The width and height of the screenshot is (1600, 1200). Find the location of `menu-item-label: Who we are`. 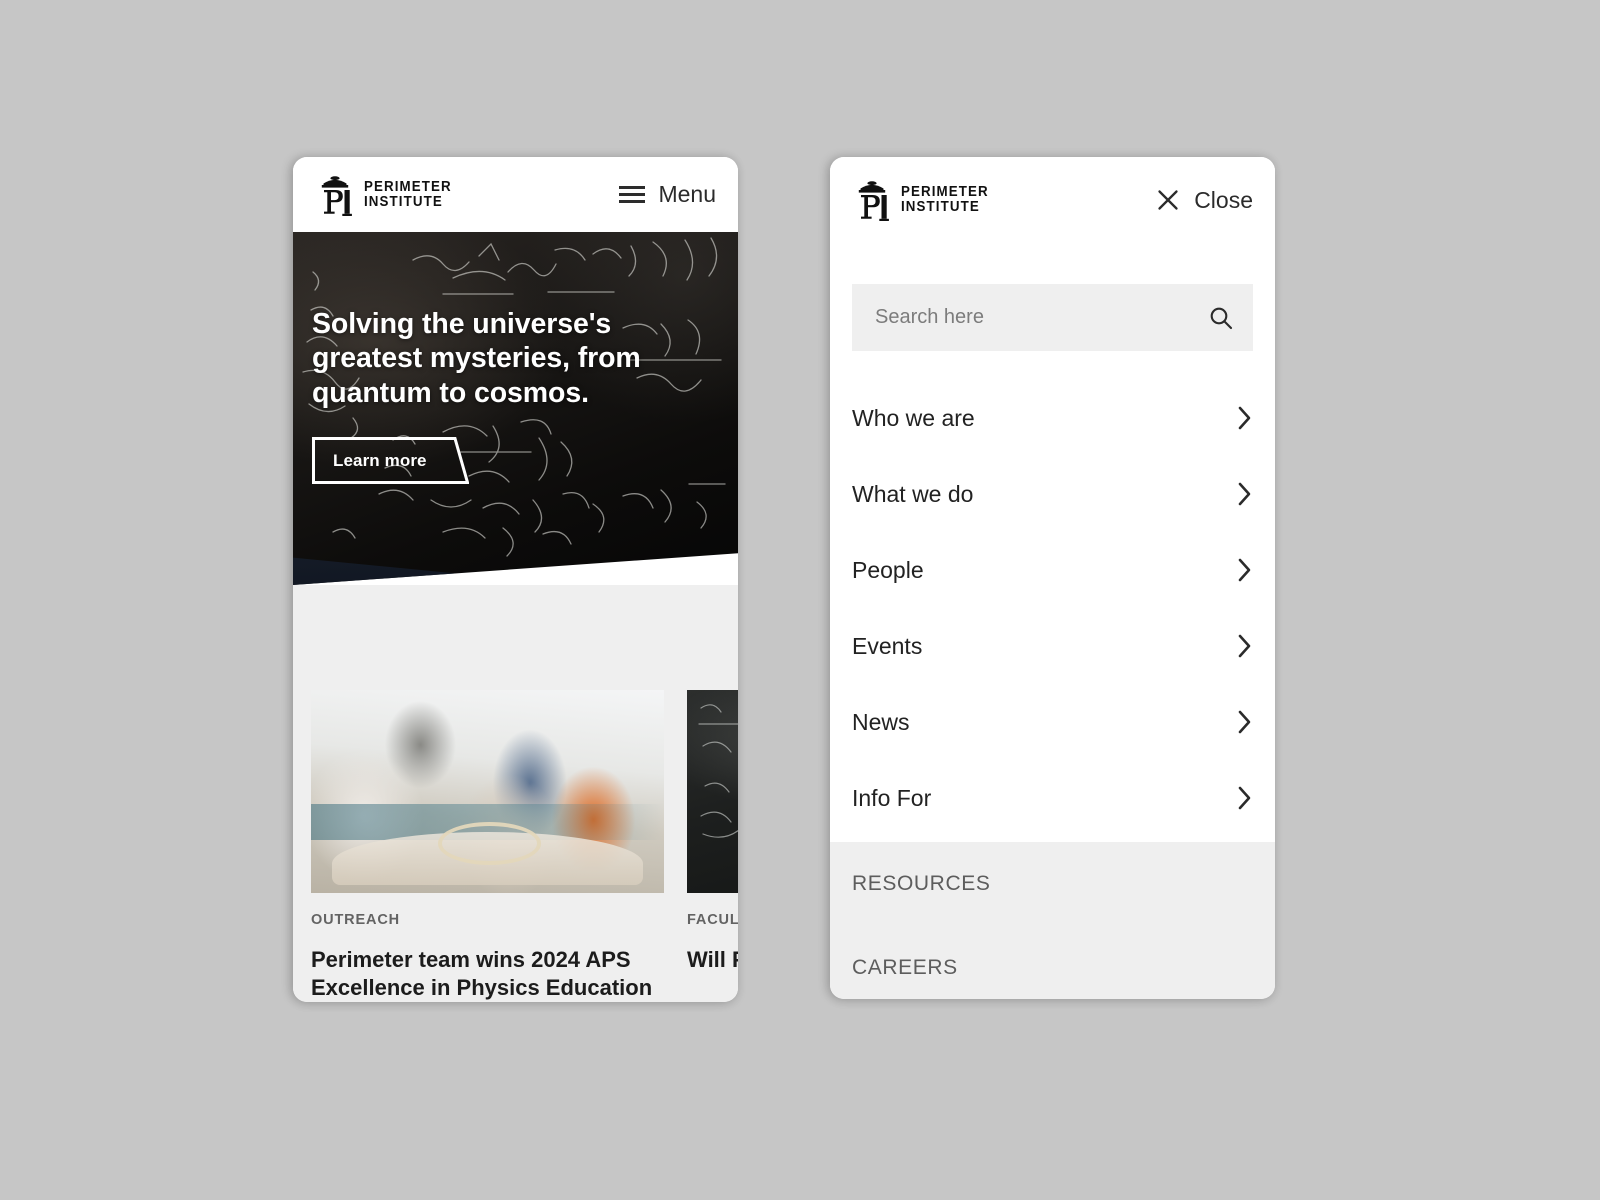

menu-item-label: Who we are is located at coordinates (913, 417).